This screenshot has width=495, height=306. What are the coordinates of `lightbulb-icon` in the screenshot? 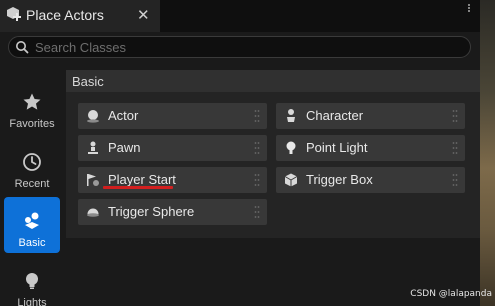 It's located at (32, 281).